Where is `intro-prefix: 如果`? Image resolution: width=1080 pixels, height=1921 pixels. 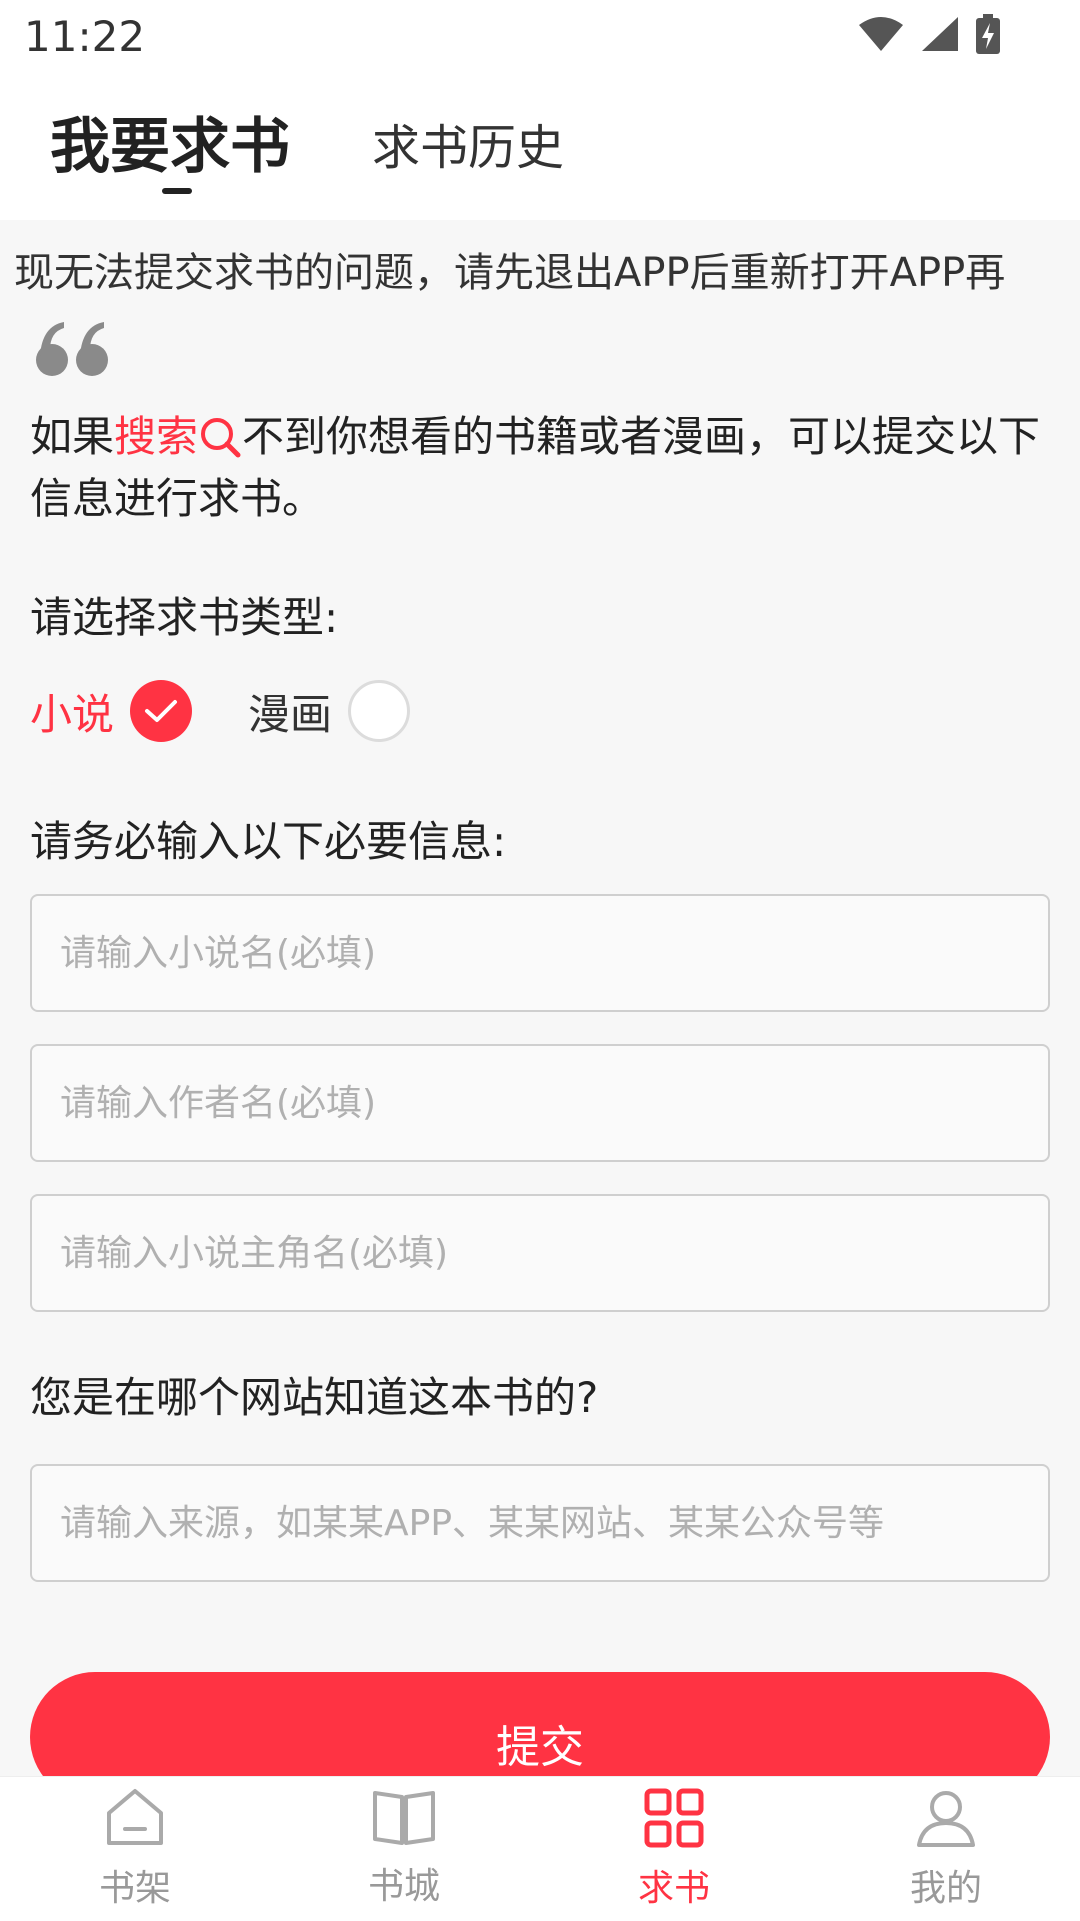 intro-prefix: 如果 is located at coordinates (72, 436).